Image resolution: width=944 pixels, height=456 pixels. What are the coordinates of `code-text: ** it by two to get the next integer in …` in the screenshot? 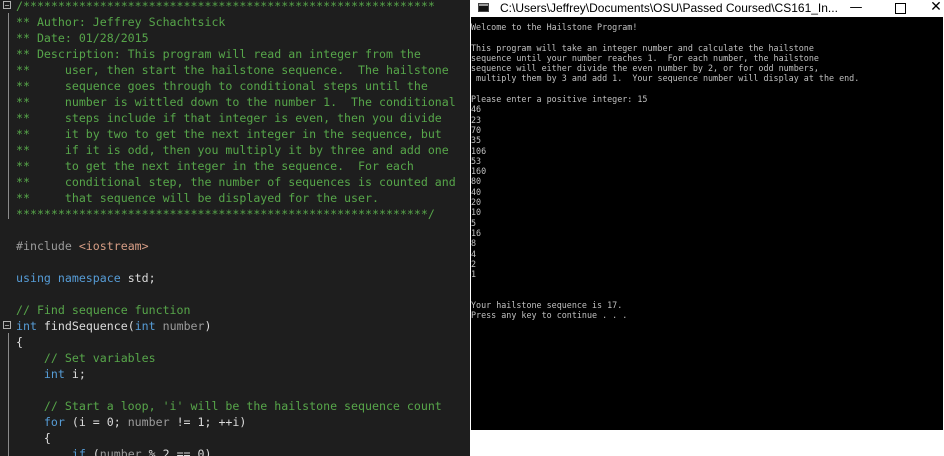 It's located at (229, 134).